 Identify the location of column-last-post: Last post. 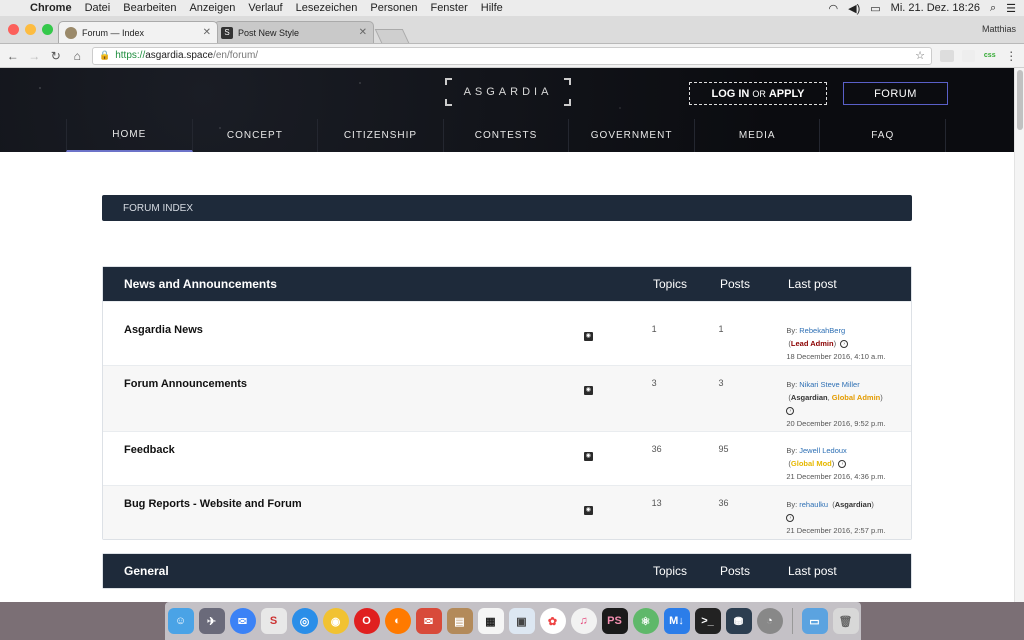
(812, 284).